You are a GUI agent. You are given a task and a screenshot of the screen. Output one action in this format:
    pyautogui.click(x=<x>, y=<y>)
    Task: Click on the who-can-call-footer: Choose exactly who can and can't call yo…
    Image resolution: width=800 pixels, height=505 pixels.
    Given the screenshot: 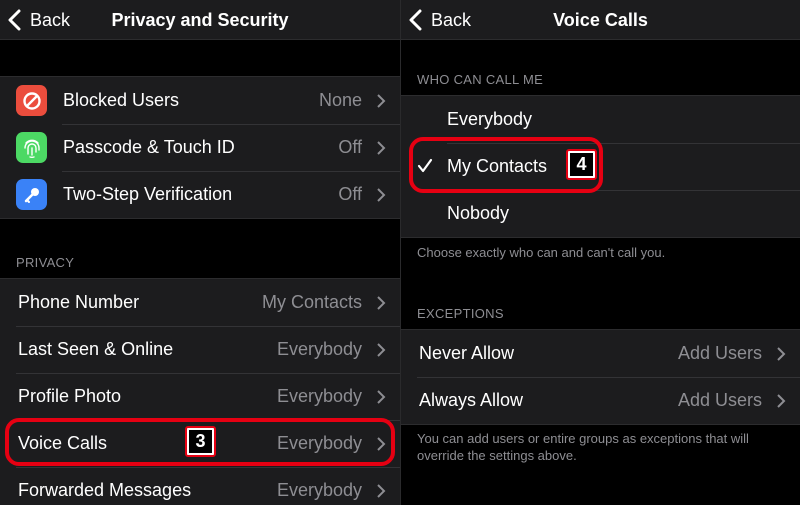 What is the action you would take?
    pyautogui.click(x=541, y=252)
    